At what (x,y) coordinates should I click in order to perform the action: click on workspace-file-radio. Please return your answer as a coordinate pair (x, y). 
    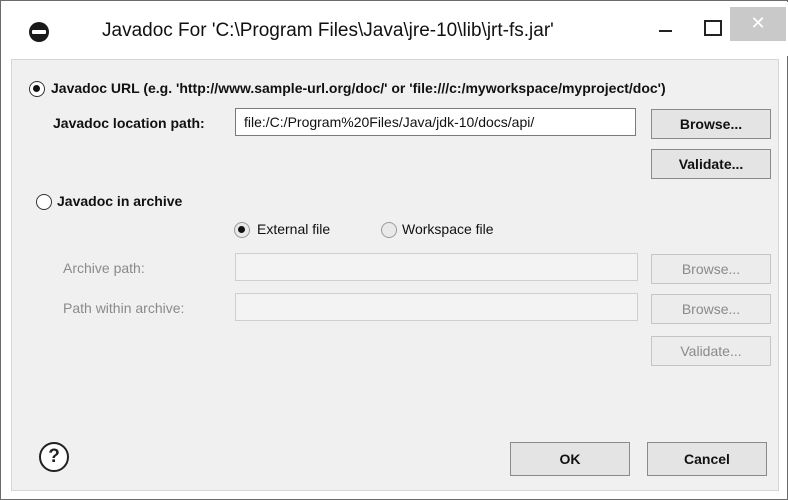
    Looking at the image, I should click on (389, 230).